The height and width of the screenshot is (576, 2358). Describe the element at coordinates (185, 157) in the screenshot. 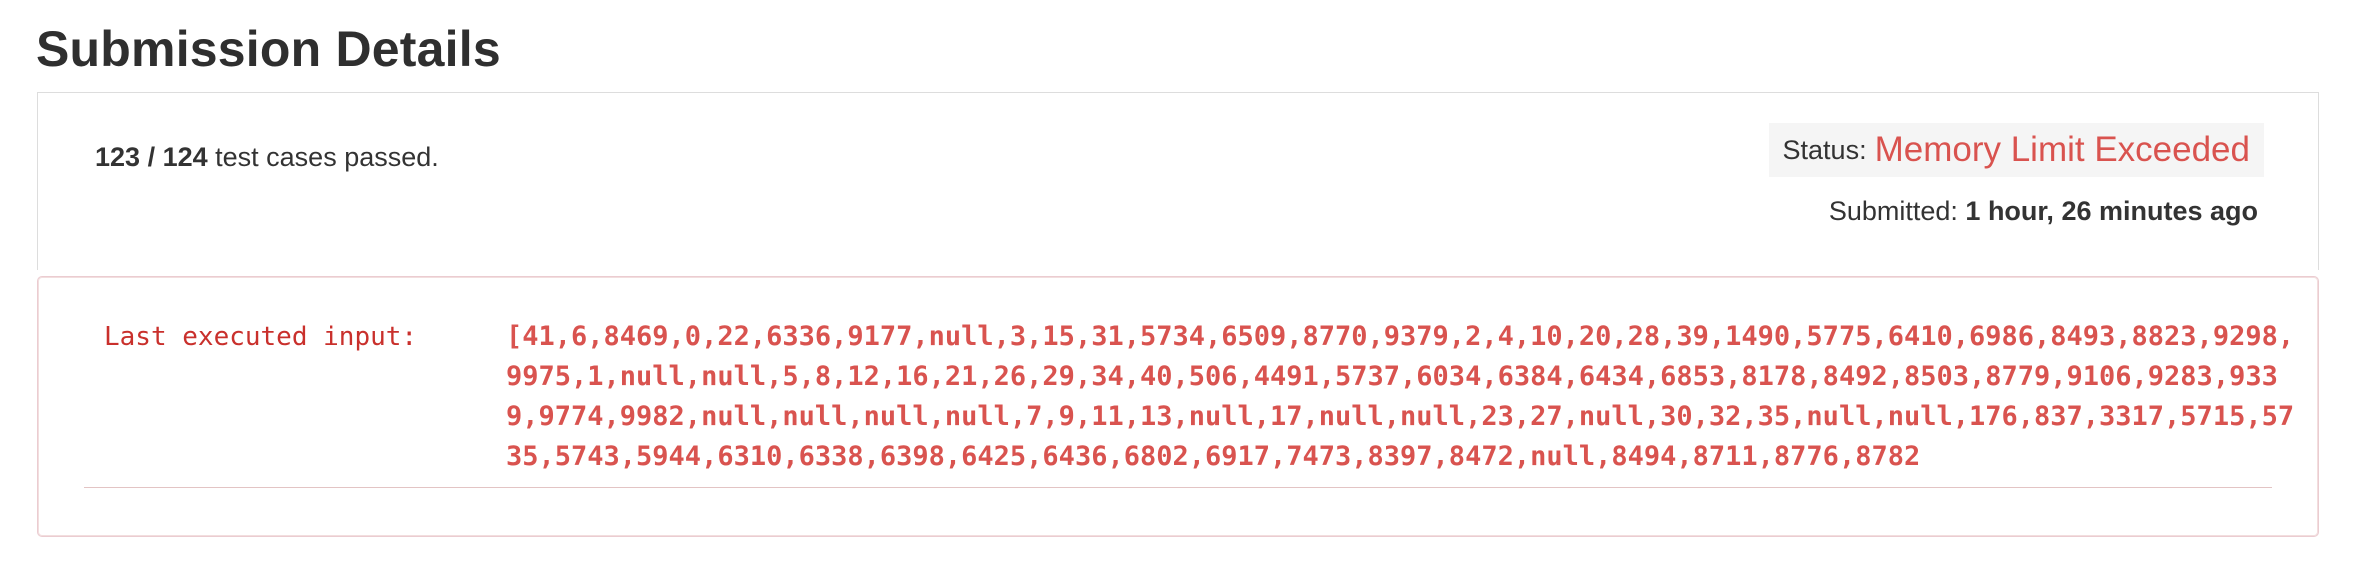

I see `total-count: 124` at that location.